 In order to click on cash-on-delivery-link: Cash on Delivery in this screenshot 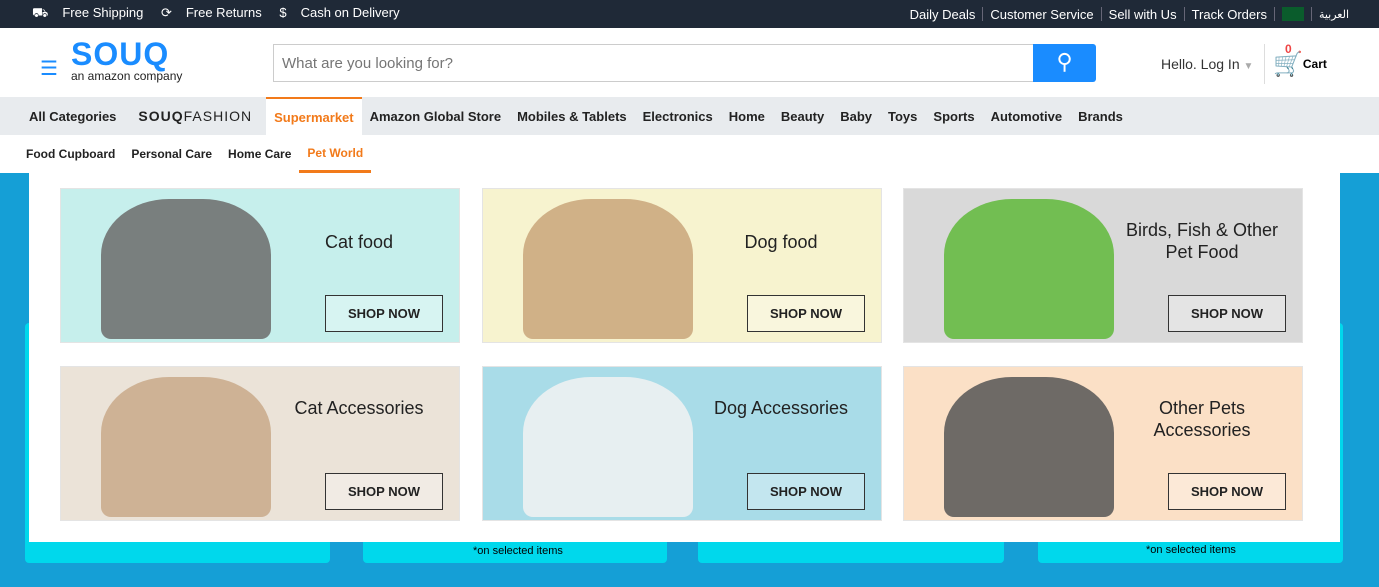, I will do `click(350, 12)`.